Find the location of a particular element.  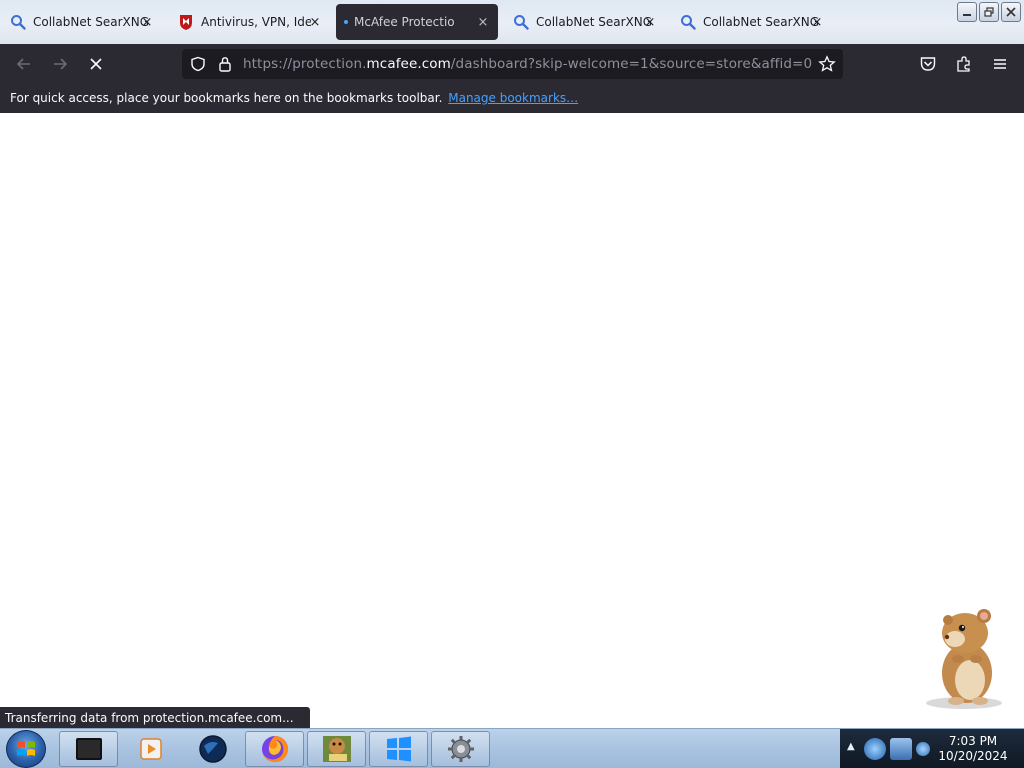

url-host: mcafee.com is located at coordinates (408, 64).